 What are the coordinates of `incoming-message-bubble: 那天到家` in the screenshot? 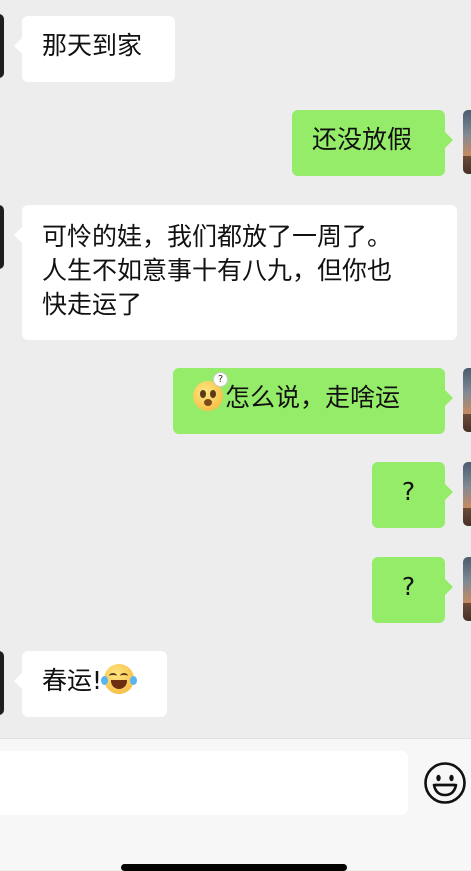 It's located at (94, 49).